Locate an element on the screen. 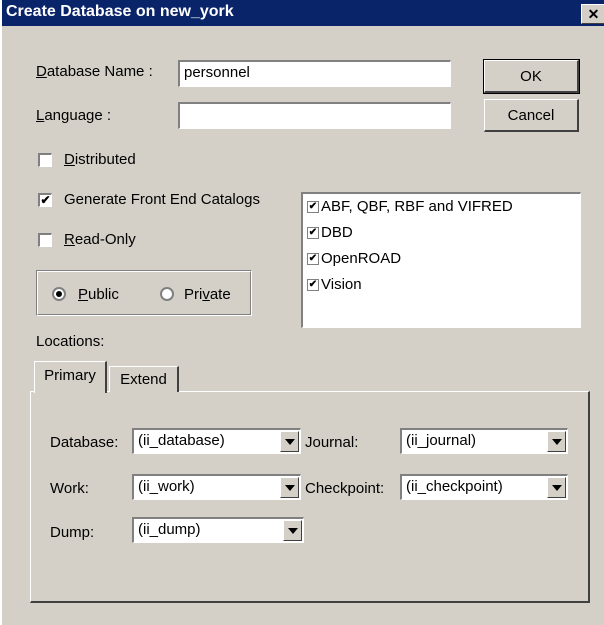 This screenshot has width=604, height=625. distributed-label: Distributed is located at coordinates (100, 159).